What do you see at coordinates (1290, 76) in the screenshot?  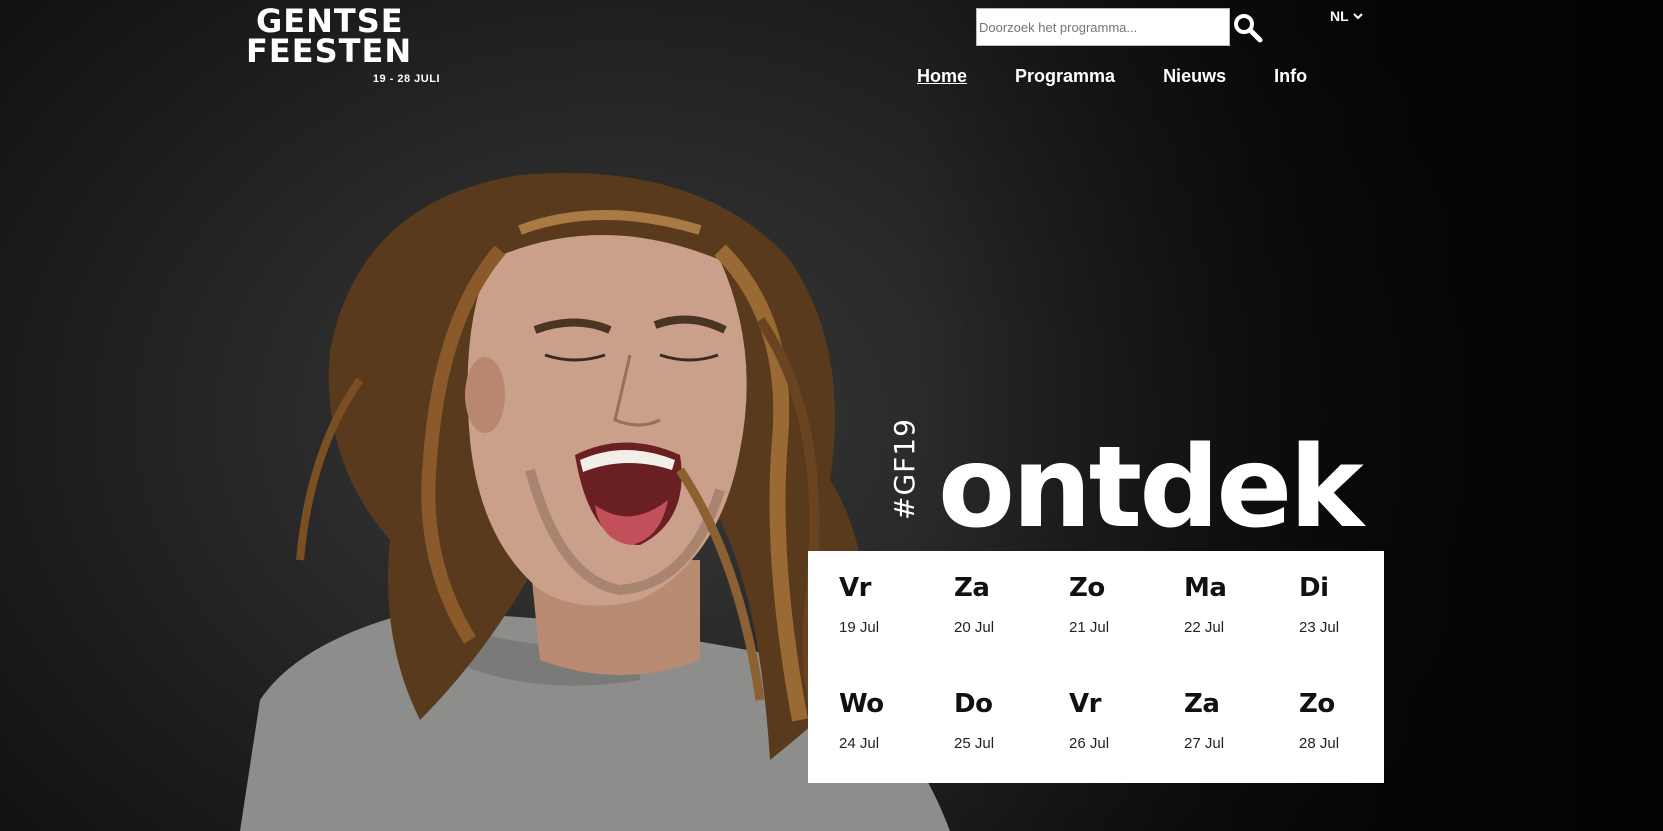 I see `nav-info: Info` at bounding box center [1290, 76].